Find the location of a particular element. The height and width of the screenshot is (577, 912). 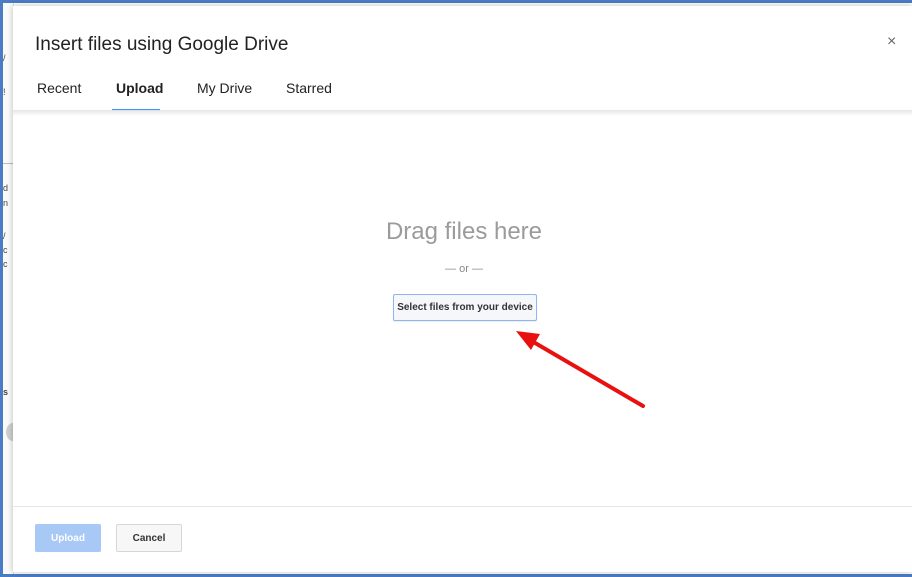

background-text-fragment: n is located at coordinates (6, 203).